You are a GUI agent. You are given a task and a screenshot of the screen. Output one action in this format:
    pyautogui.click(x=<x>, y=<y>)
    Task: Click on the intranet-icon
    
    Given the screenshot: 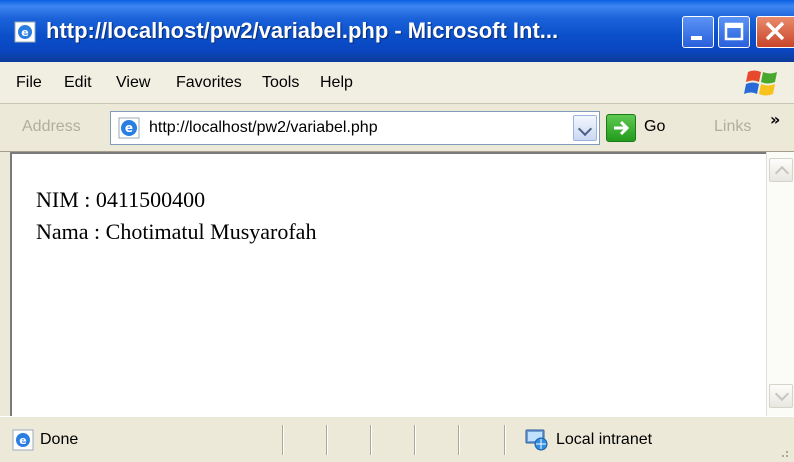 What is the action you would take?
    pyautogui.click(x=536, y=440)
    